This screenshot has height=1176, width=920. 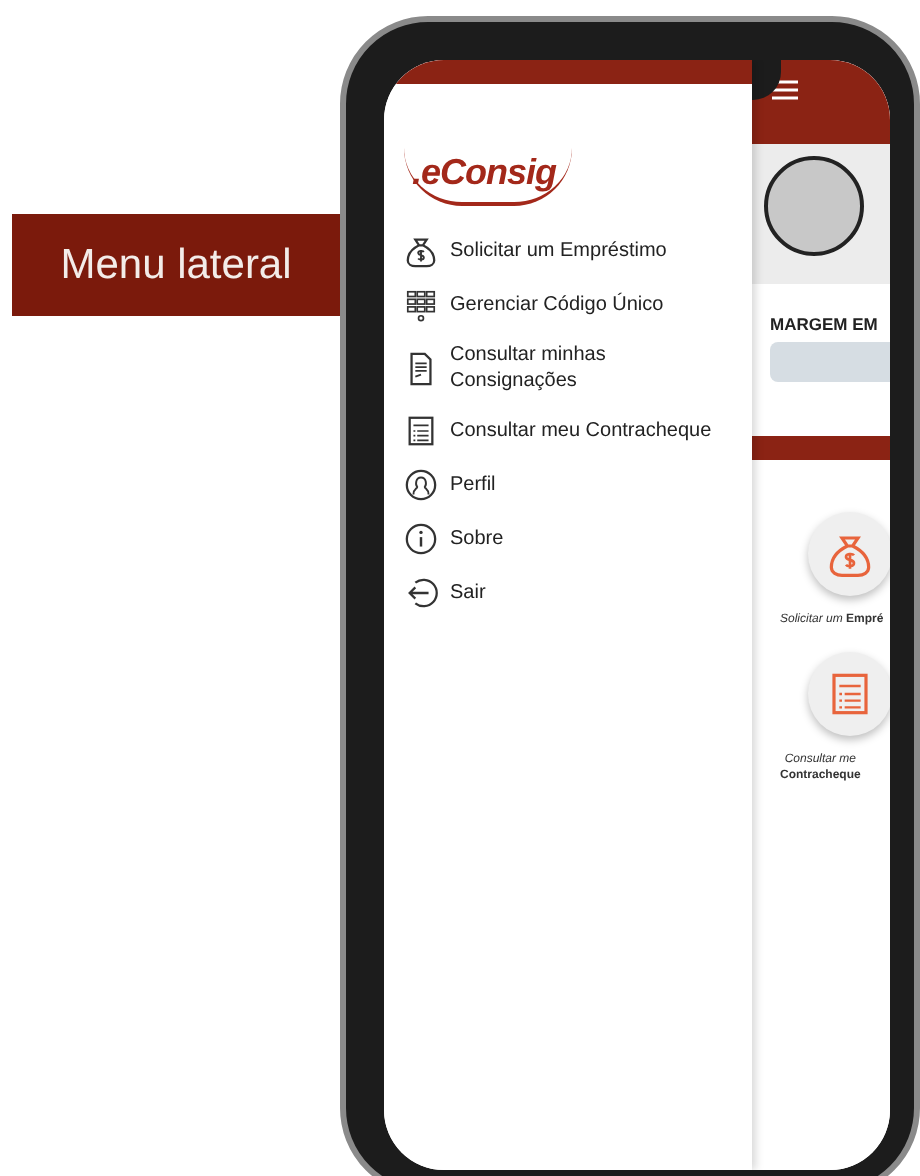 What do you see at coordinates (830, 362) in the screenshot?
I see `margin-field` at bounding box center [830, 362].